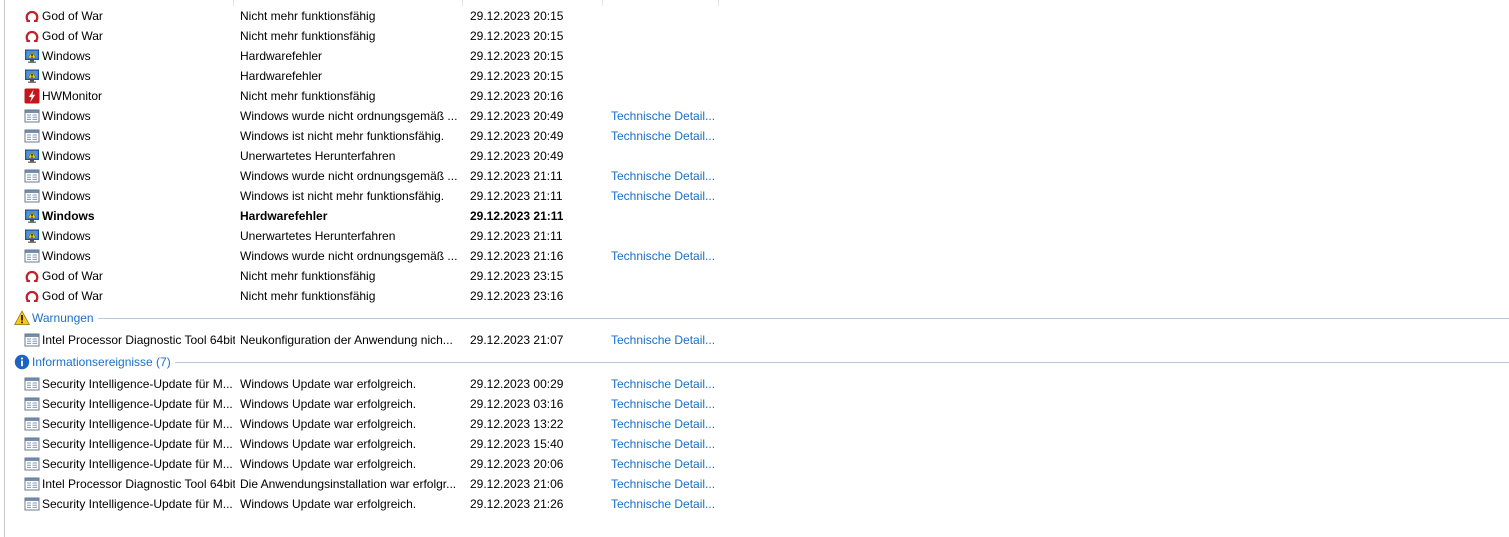 The width and height of the screenshot is (1509, 537). I want to click on source-cell: Intel Processor Diagnostic Tool 64bit, so click(138, 340).